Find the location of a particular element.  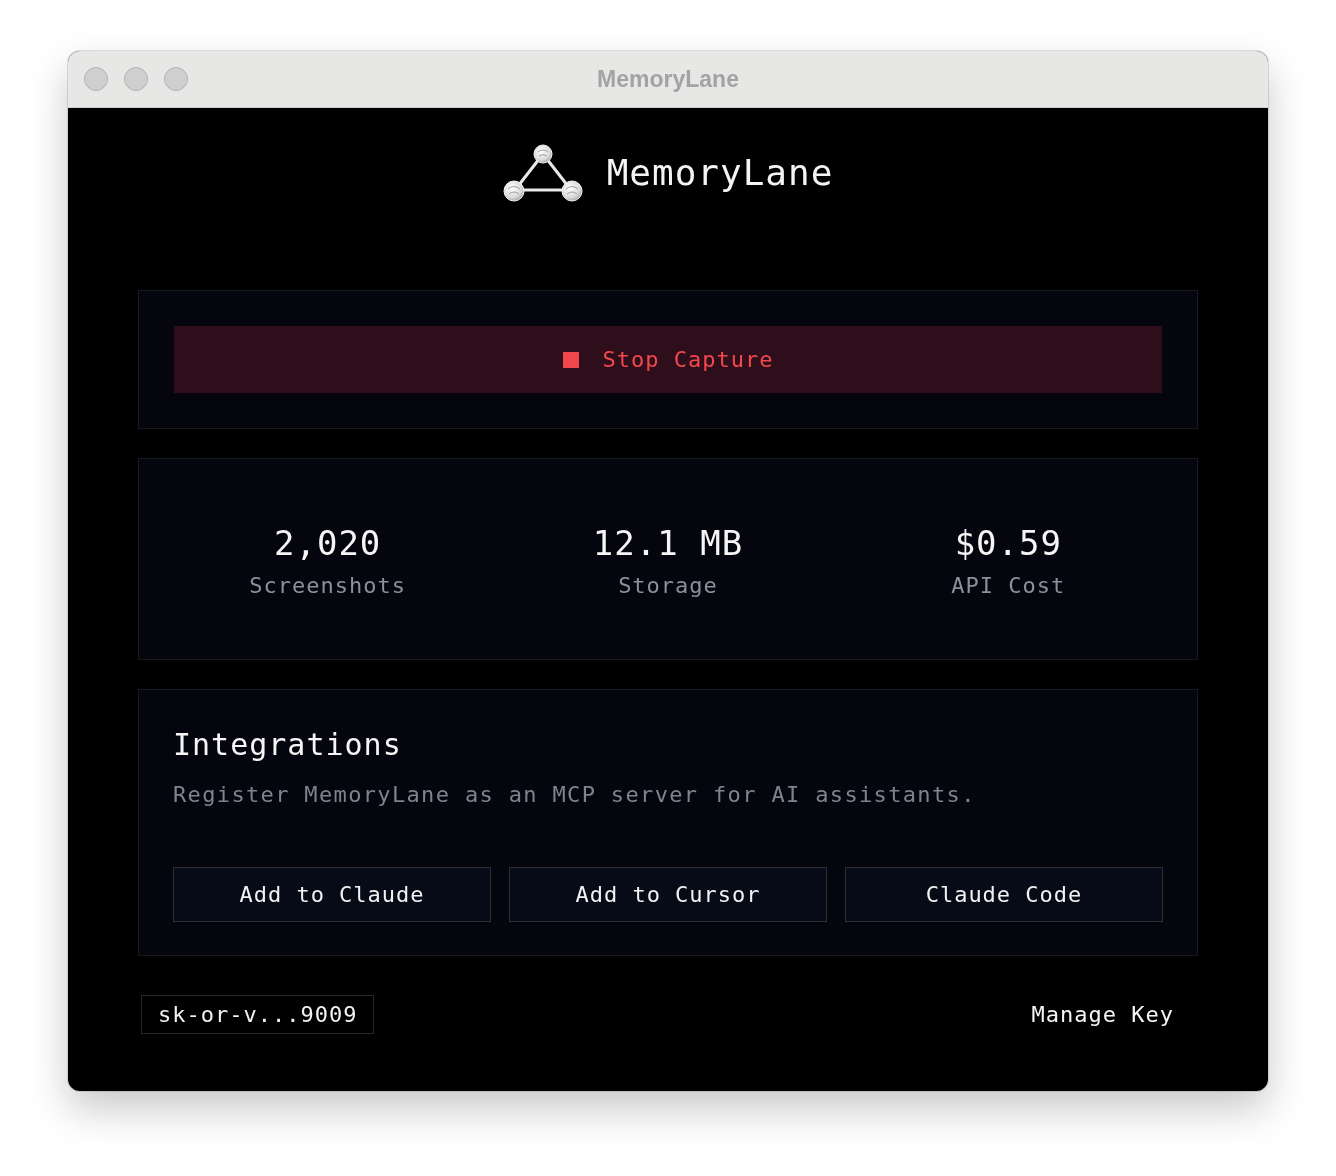

stat-value: 12.1 MB is located at coordinates (668, 543).